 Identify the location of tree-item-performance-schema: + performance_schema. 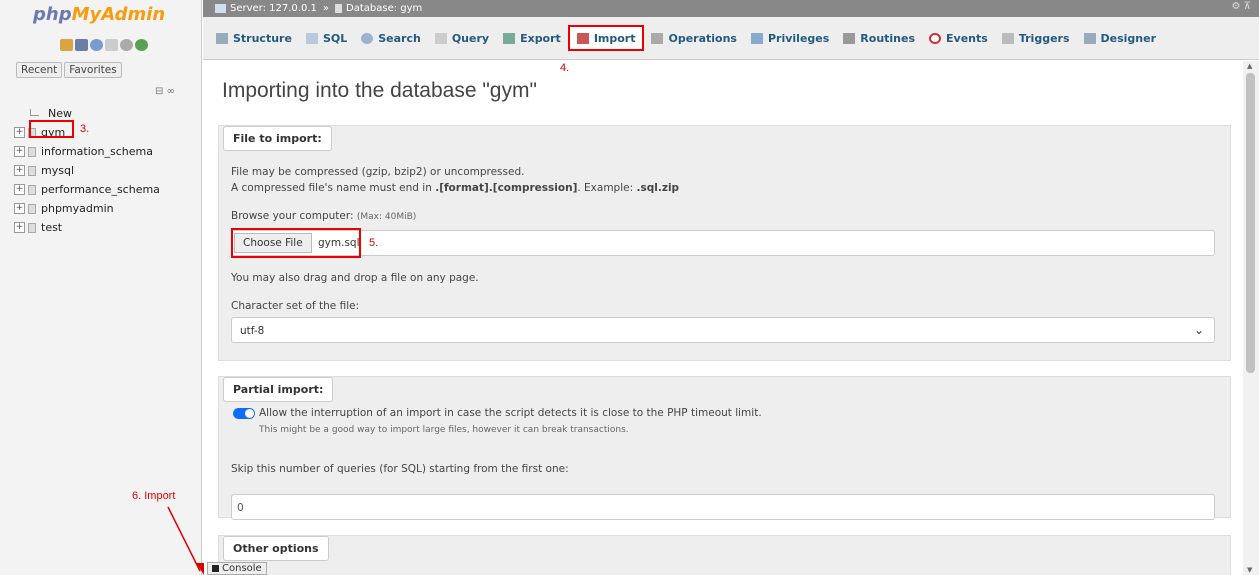
(87, 189).